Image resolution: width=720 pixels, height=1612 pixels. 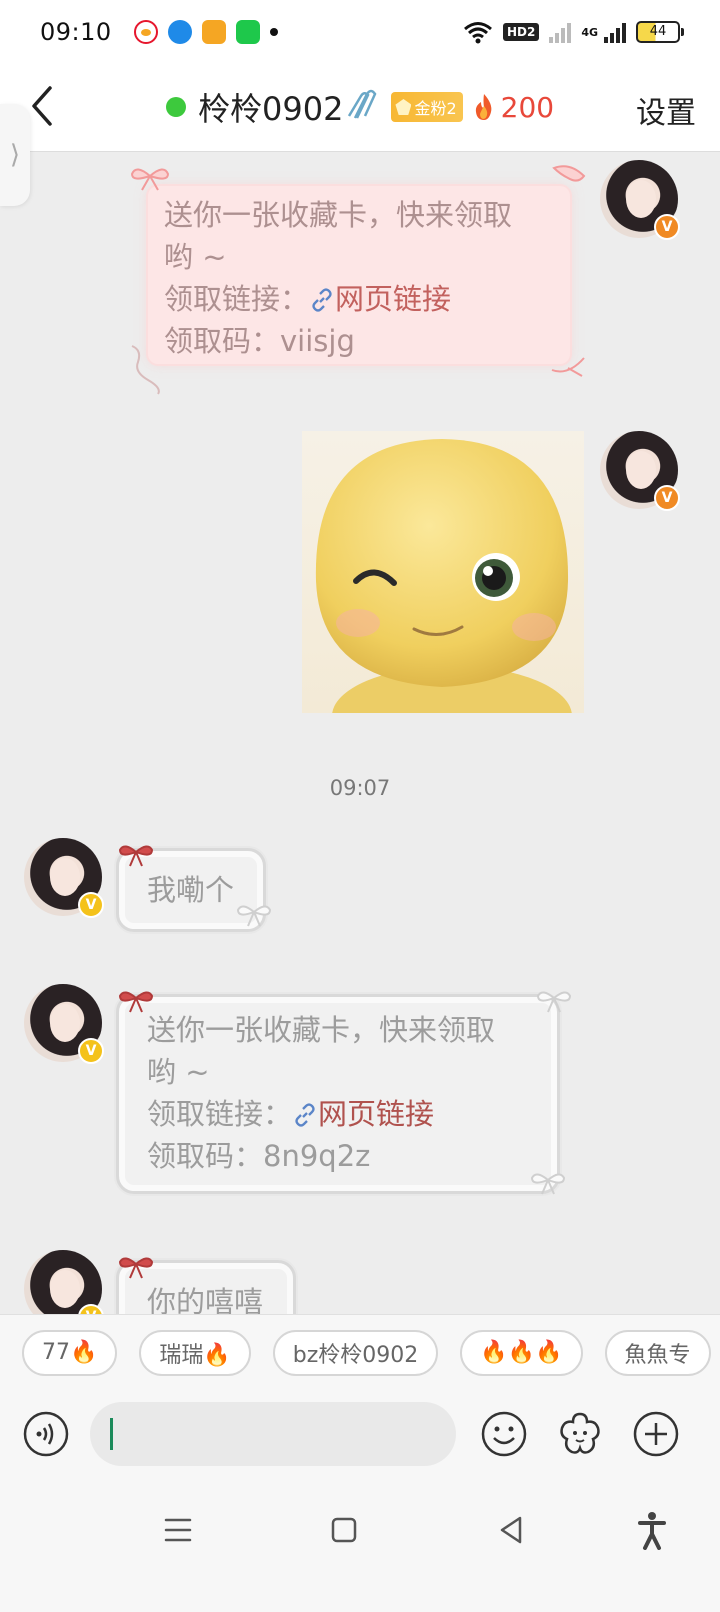 What do you see at coordinates (435, 108) in the screenshot?
I see `fan-badge-label: 金粉2` at bounding box center [435, 108].